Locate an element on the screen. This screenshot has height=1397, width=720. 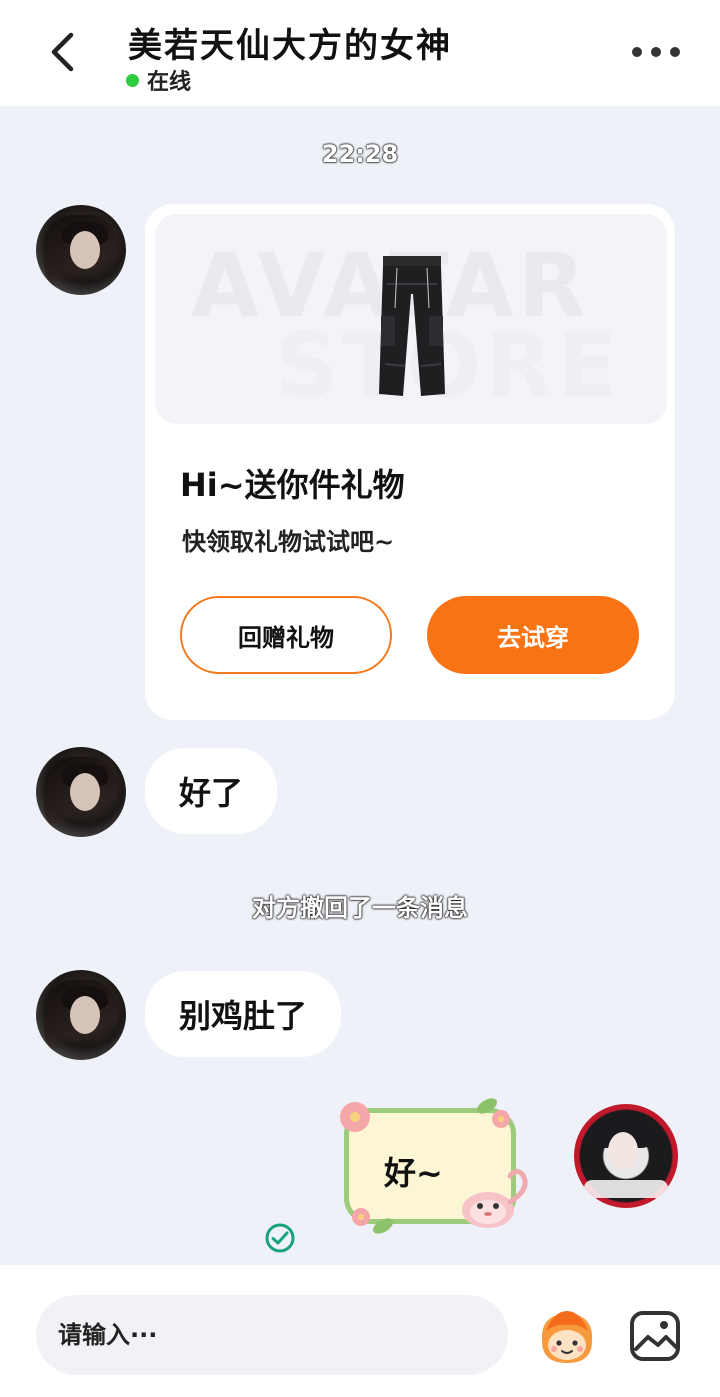
message-input-container is located at coordinates (272, 1335).